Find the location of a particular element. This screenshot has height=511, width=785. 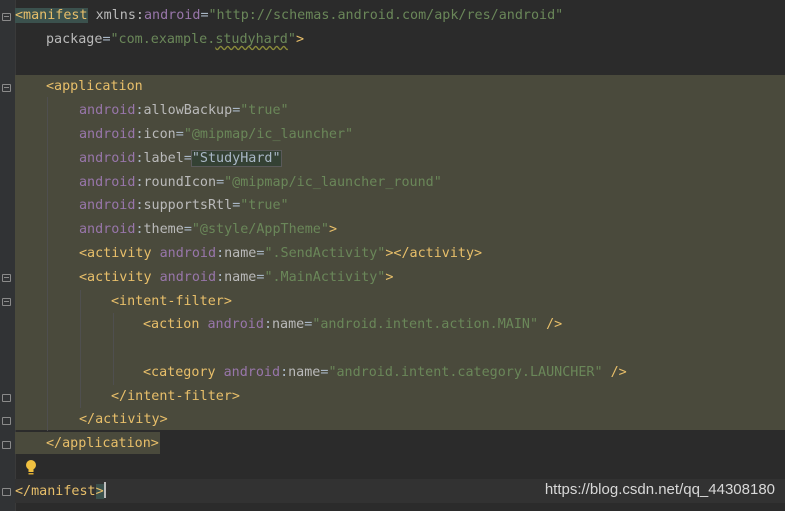

code-line-allowBackup: android:allowBackup="true" is located at coordinates (152, 111).